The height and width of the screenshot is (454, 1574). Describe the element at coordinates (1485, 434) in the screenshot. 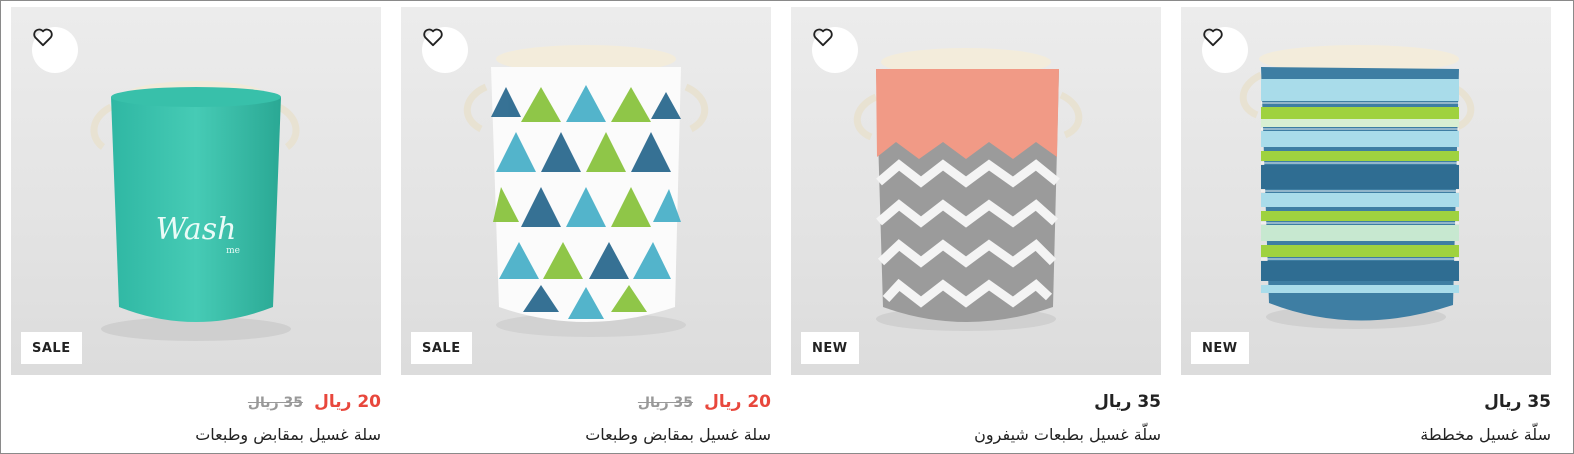

I see `product-title: سلّة غسيل مخططة` at that location.